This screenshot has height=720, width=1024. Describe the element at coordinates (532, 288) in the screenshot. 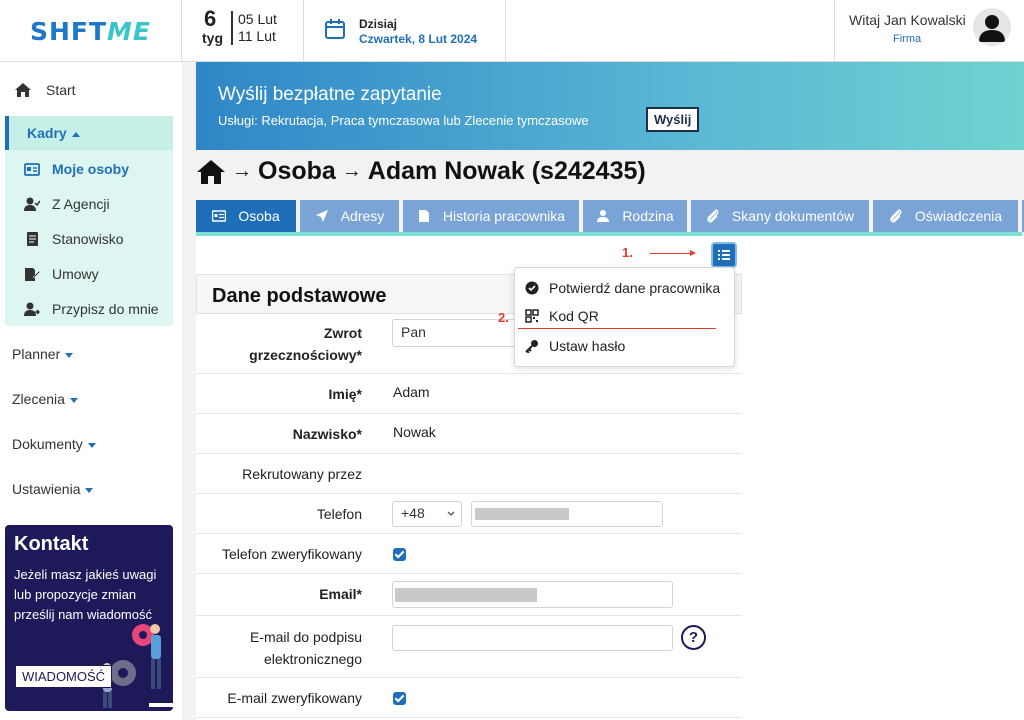

I see `check-circle-icon` at that location.